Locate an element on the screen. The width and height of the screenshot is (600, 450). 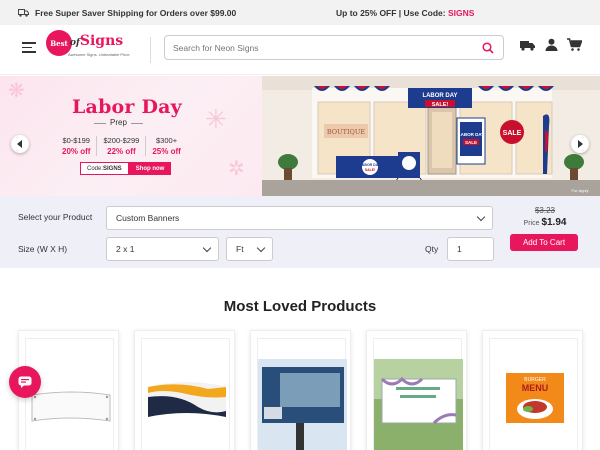
shop-now-button: Shop now is located at coordinates (150, 168).